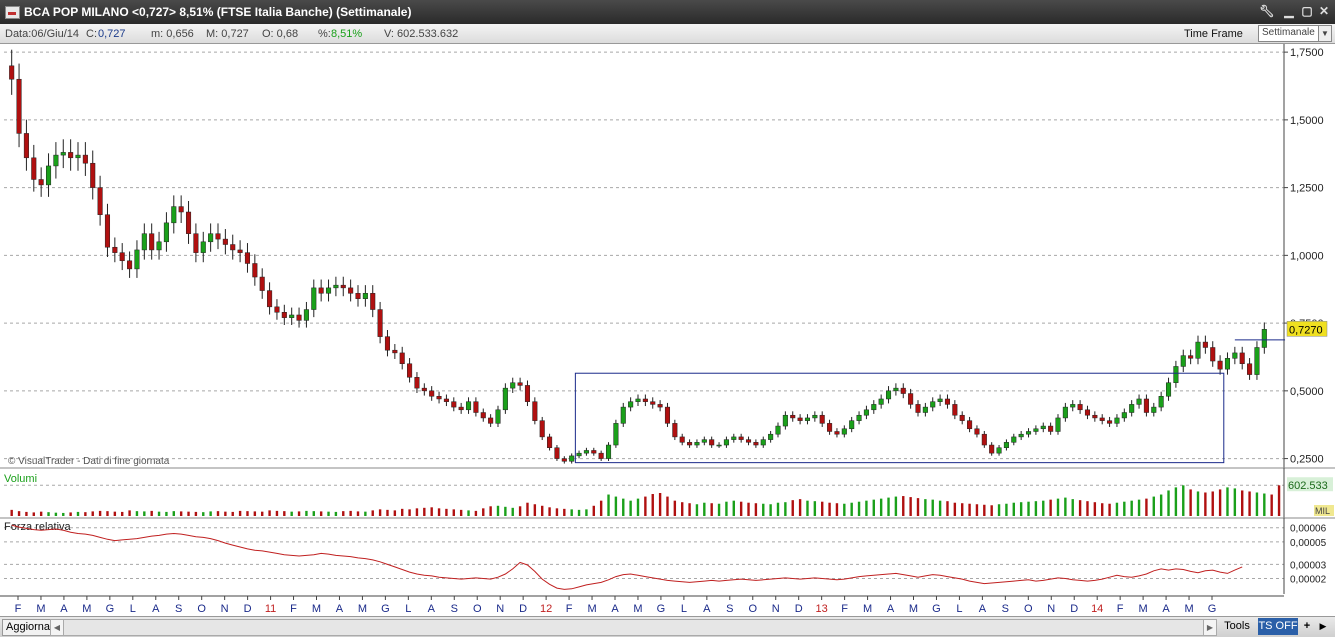 The height and width of the screenshot is (637, 1335). What do you see at coordinates (1307, 392) in the screenshot?
I see `price-tick-label: 0,5000` at bounding box center [1307, 392].